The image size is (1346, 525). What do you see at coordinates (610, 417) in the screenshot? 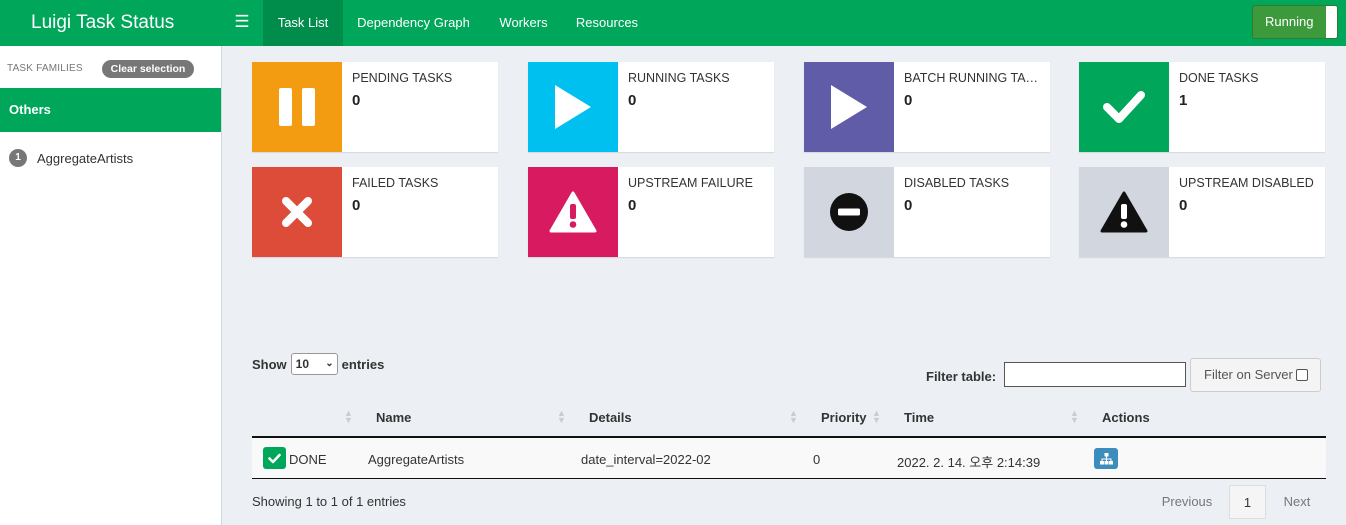
I see `column-header-details: Details` at bounding box center [610, 417].